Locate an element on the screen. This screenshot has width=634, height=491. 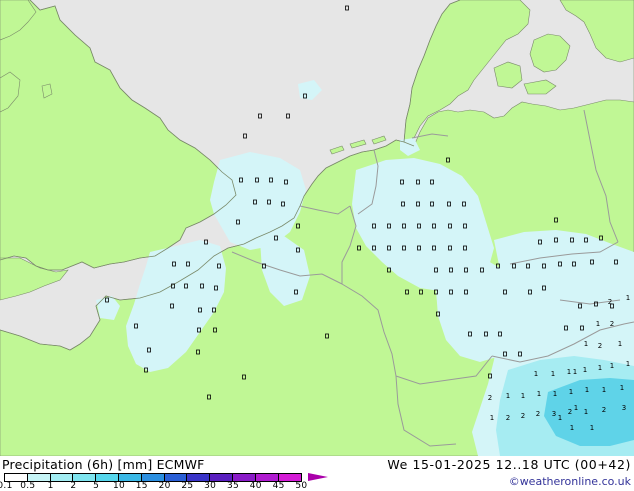
color-scale-arrow is located at coordinates (318, 477).